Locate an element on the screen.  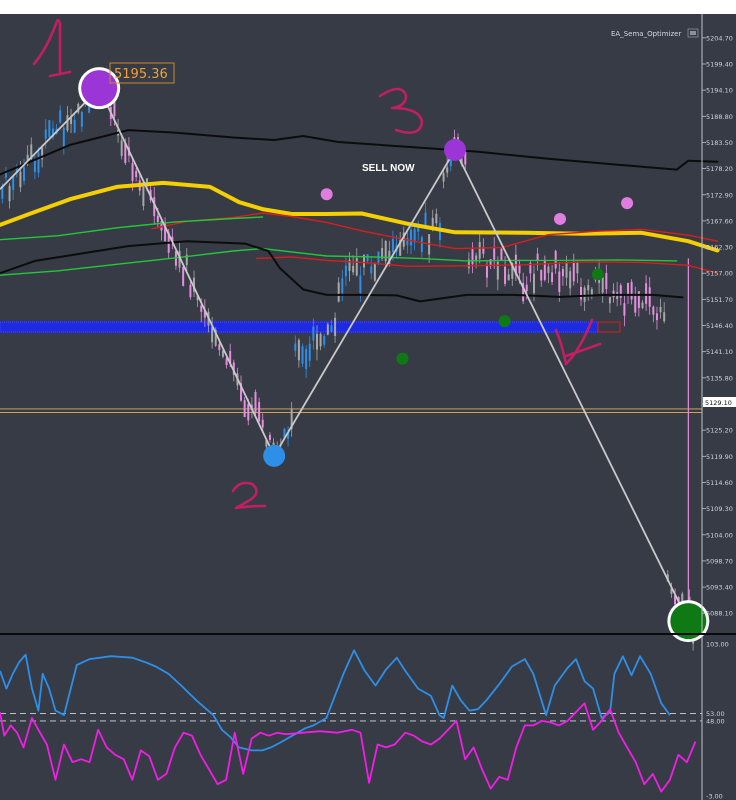
price-tick-label: 5109.30 is located at coordinates (719, 509).